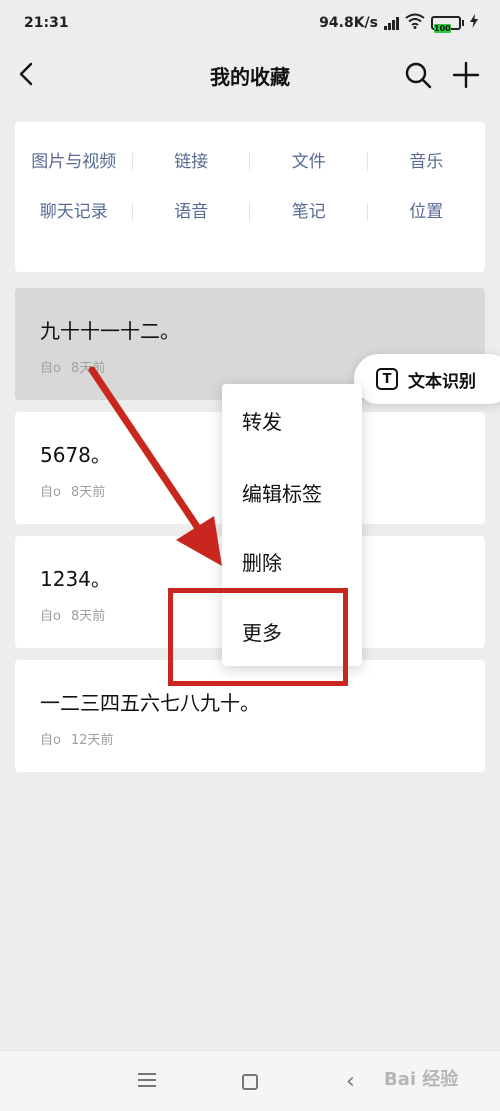 The width and height of the screenshot is (500, 1111). What do you see at coordinates (418, 75) in the screenshot?
I see `search-icon` at bounding box center [418, 75].